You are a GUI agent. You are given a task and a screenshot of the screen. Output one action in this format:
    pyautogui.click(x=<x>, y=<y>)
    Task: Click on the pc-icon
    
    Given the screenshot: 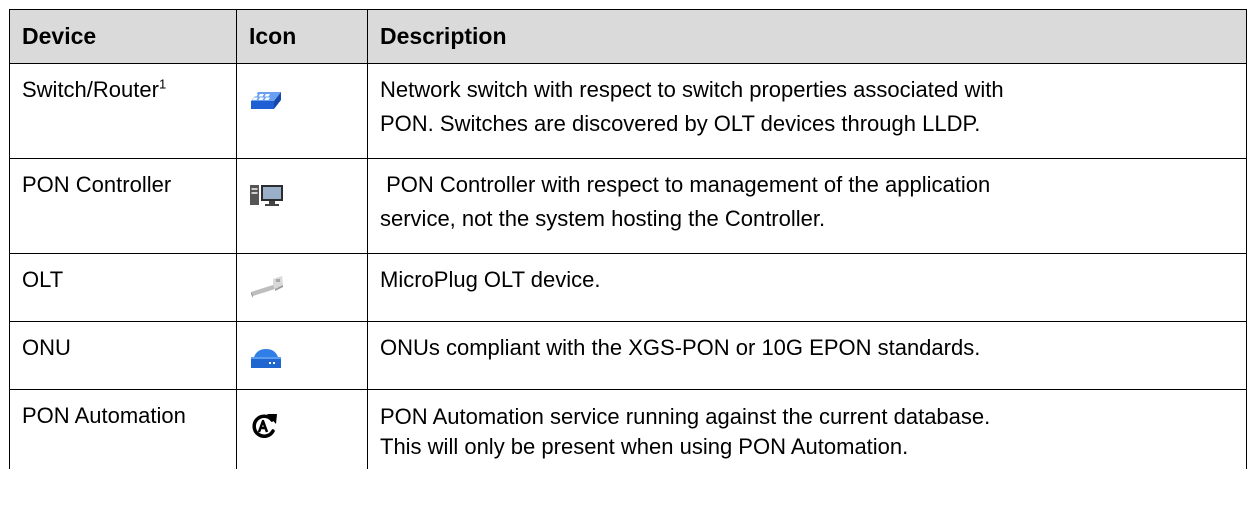 What is the action you would take?
    pyautogui.click(x=267, y=201)
    